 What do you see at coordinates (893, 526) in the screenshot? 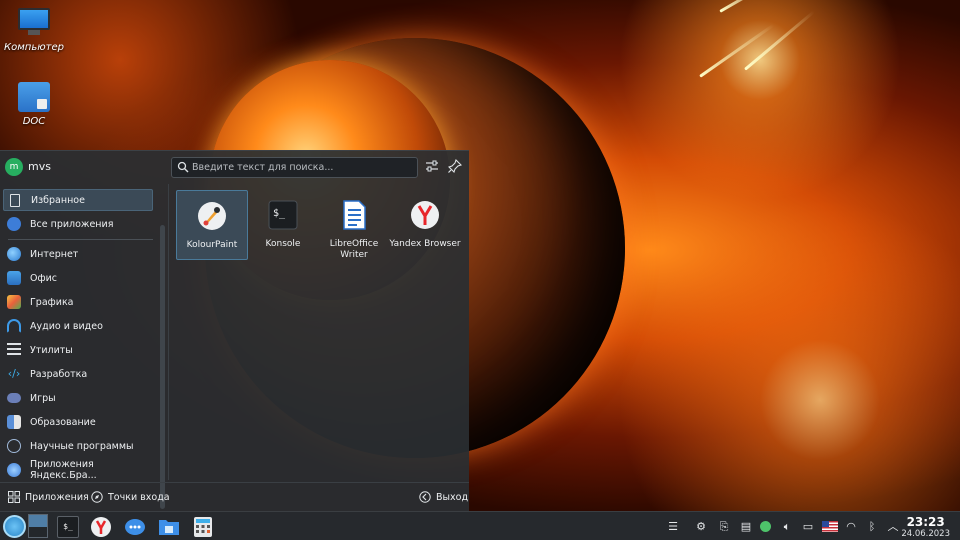
I see `show-hidden-icon: ︿` at bounding box center [893, 526].